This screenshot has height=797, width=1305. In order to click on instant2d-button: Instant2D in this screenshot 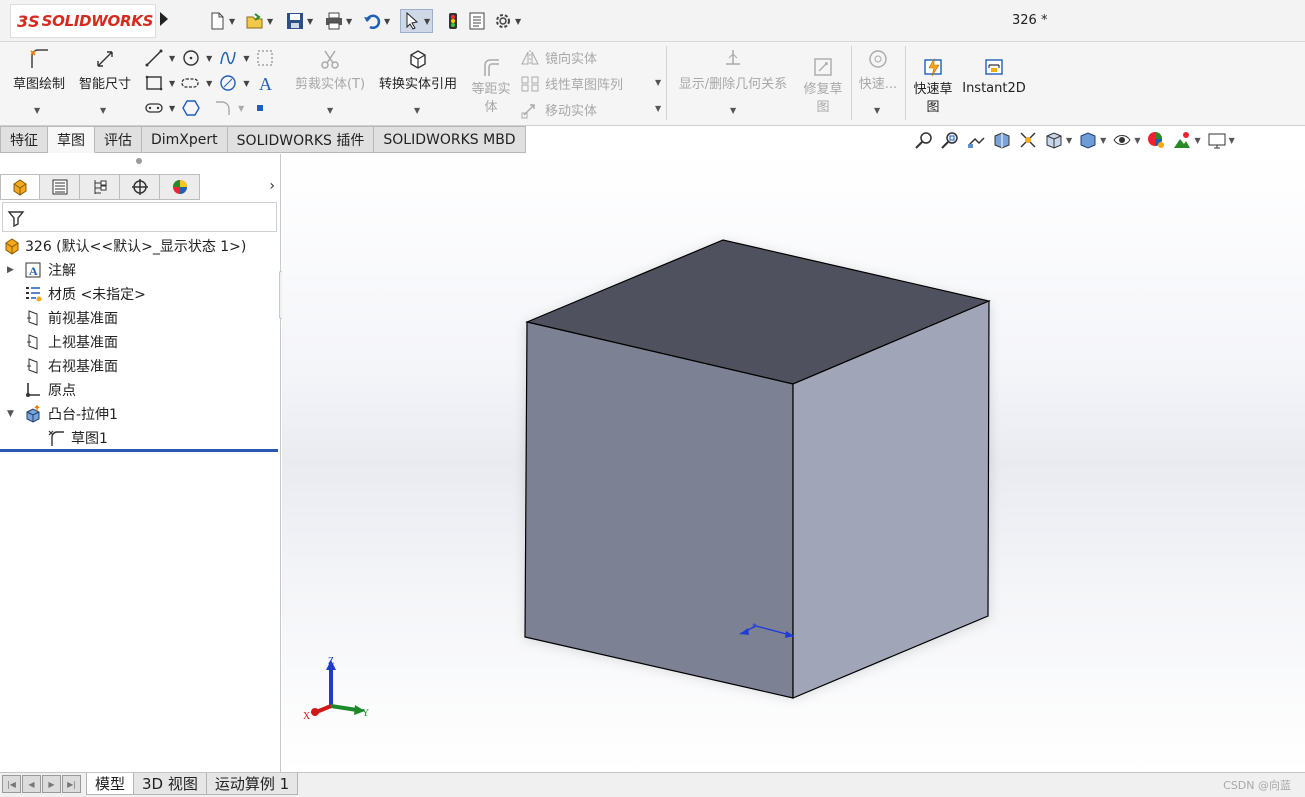, I will do `click(994, 76)`.